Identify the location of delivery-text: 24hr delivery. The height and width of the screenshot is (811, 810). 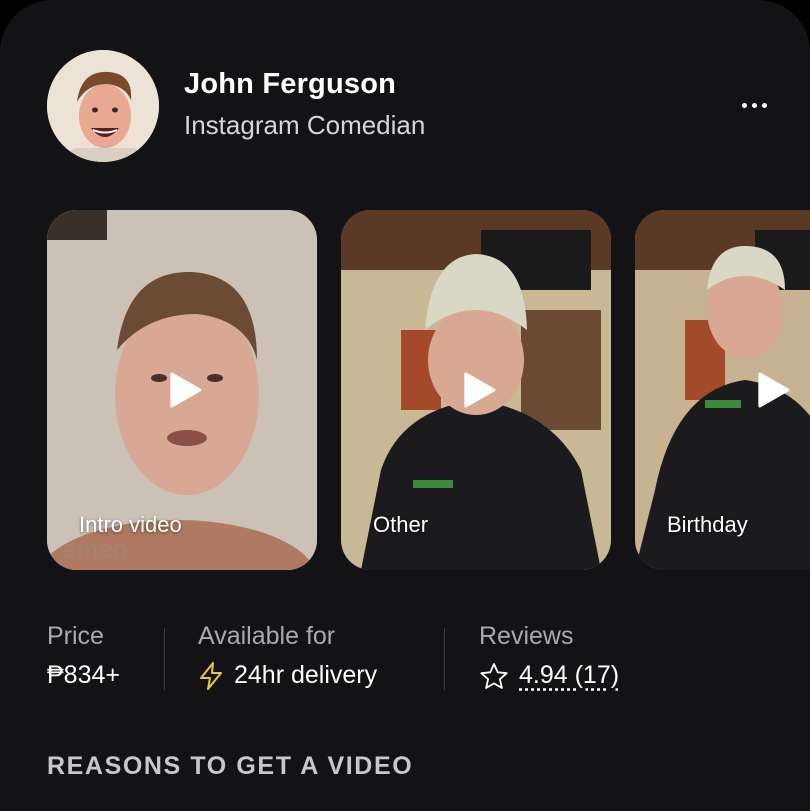
(306, 675).